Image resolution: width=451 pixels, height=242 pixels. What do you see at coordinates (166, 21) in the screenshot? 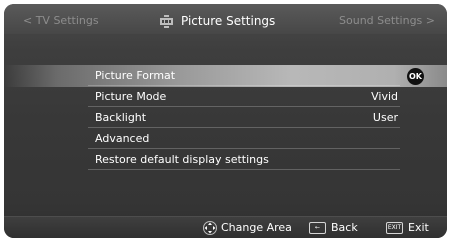
I see `picture-icon` at bounding box center [166, 21].